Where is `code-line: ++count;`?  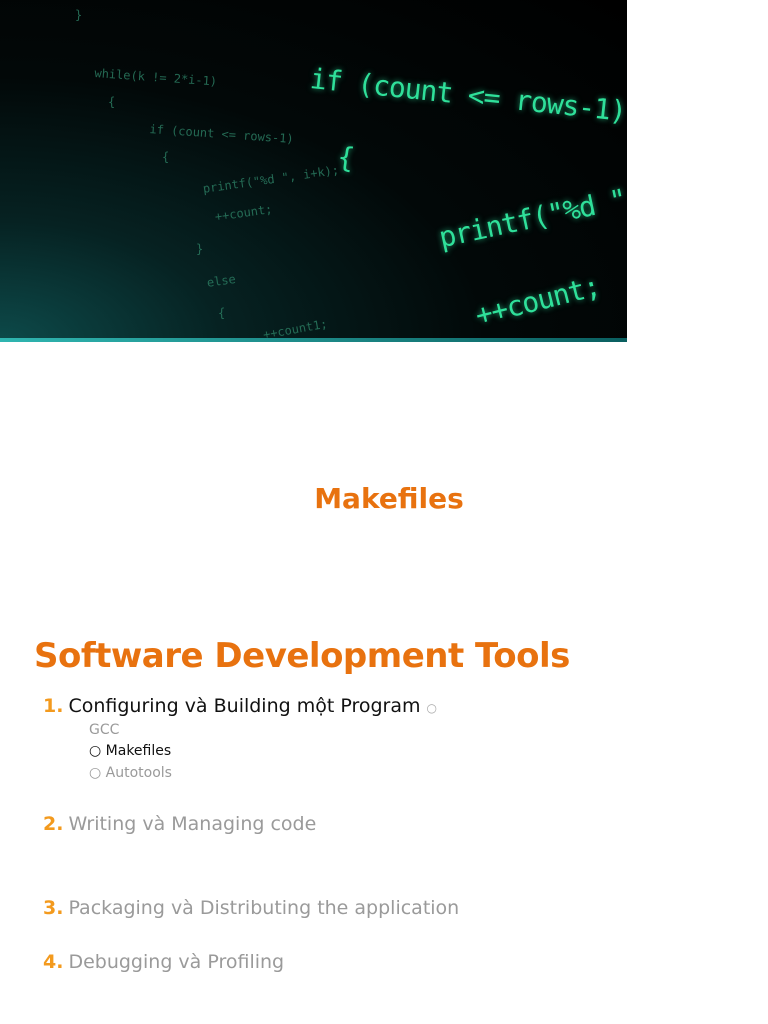
code-line: ++count; is located at coordinates (244, 212).